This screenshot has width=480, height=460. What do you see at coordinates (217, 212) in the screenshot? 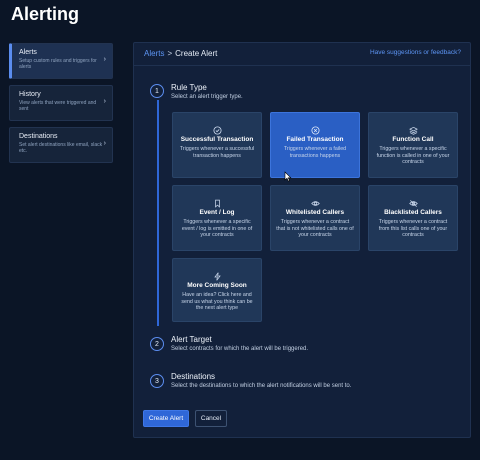
I see `card-title: Event / Log` at bounding box center [217, 212].